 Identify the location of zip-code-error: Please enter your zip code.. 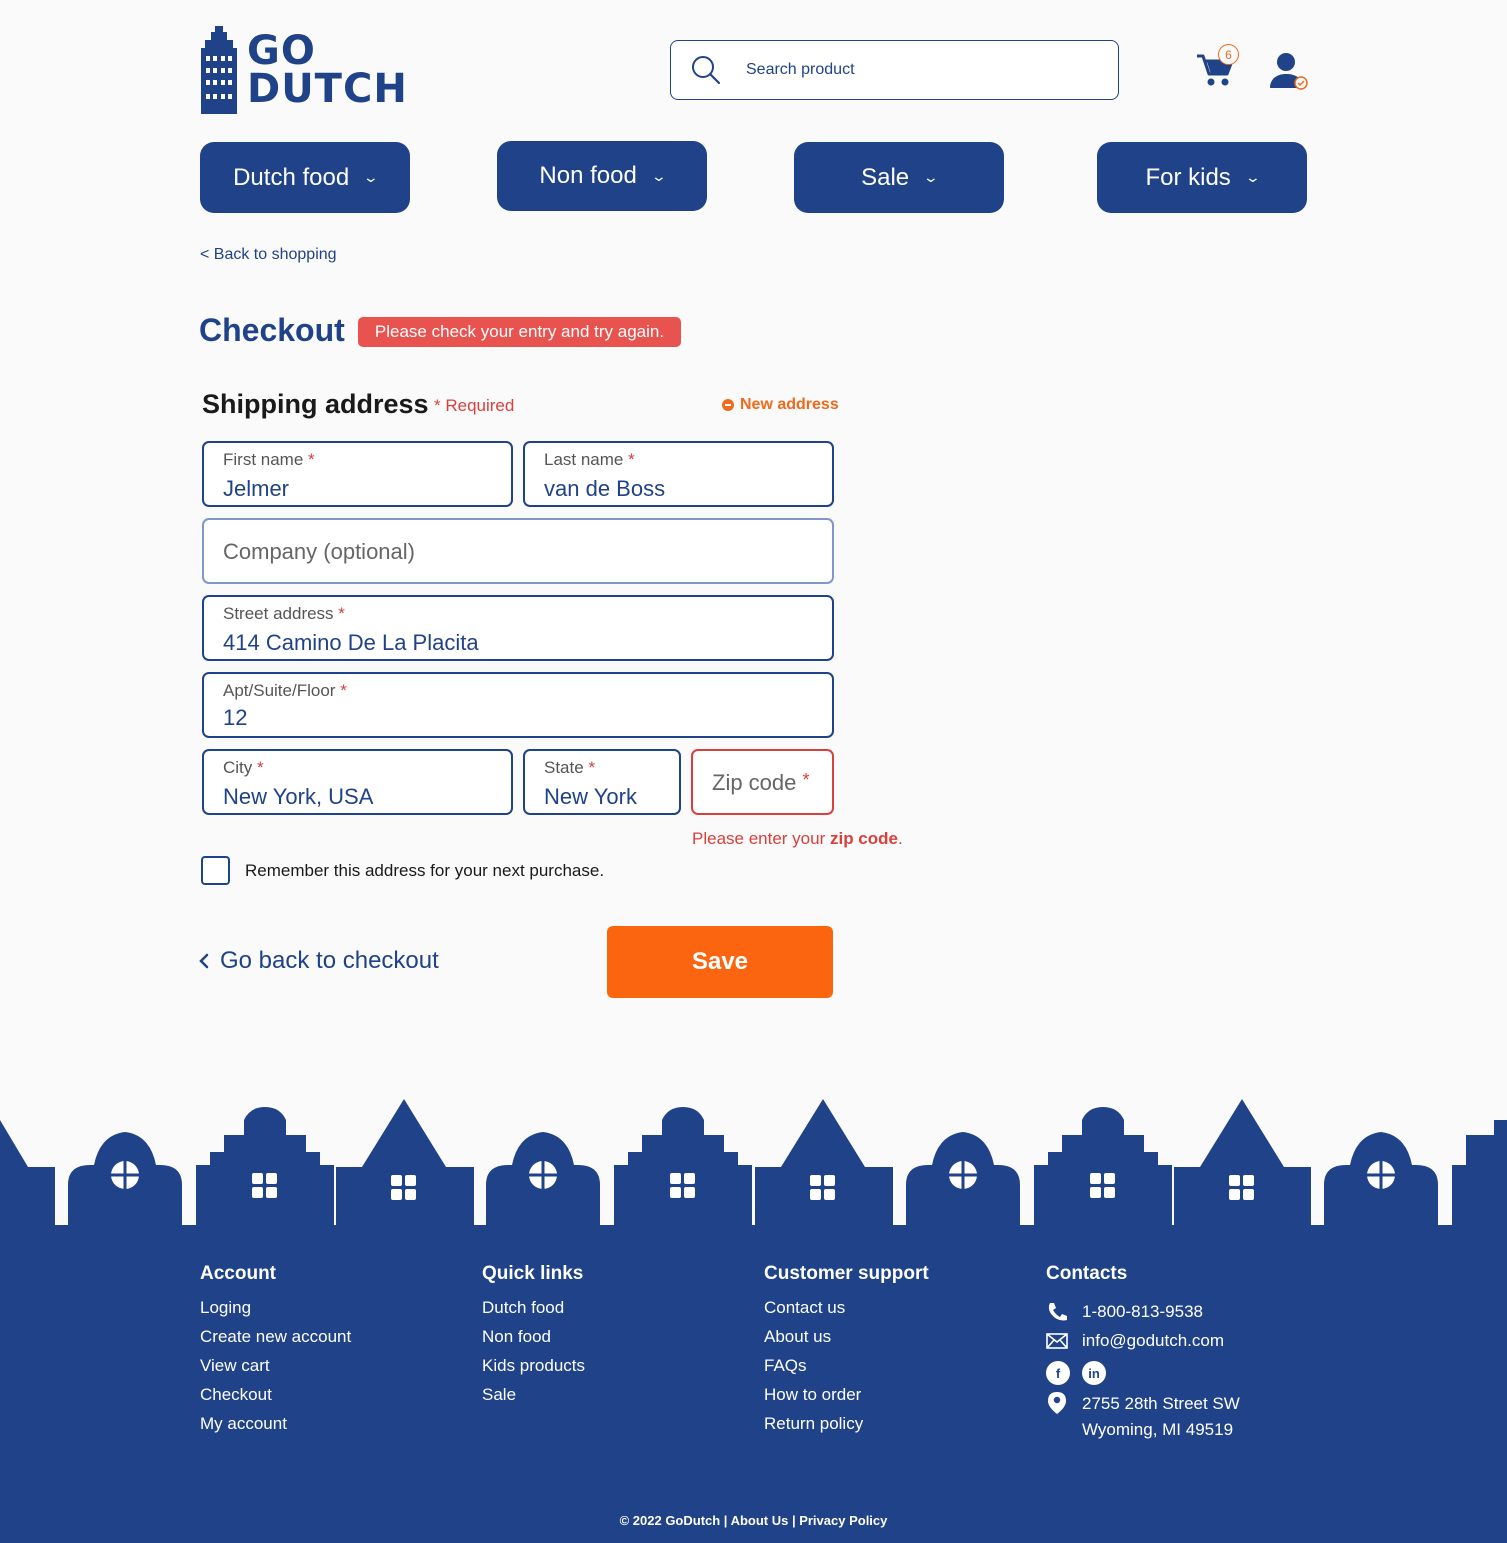
(797, 838).